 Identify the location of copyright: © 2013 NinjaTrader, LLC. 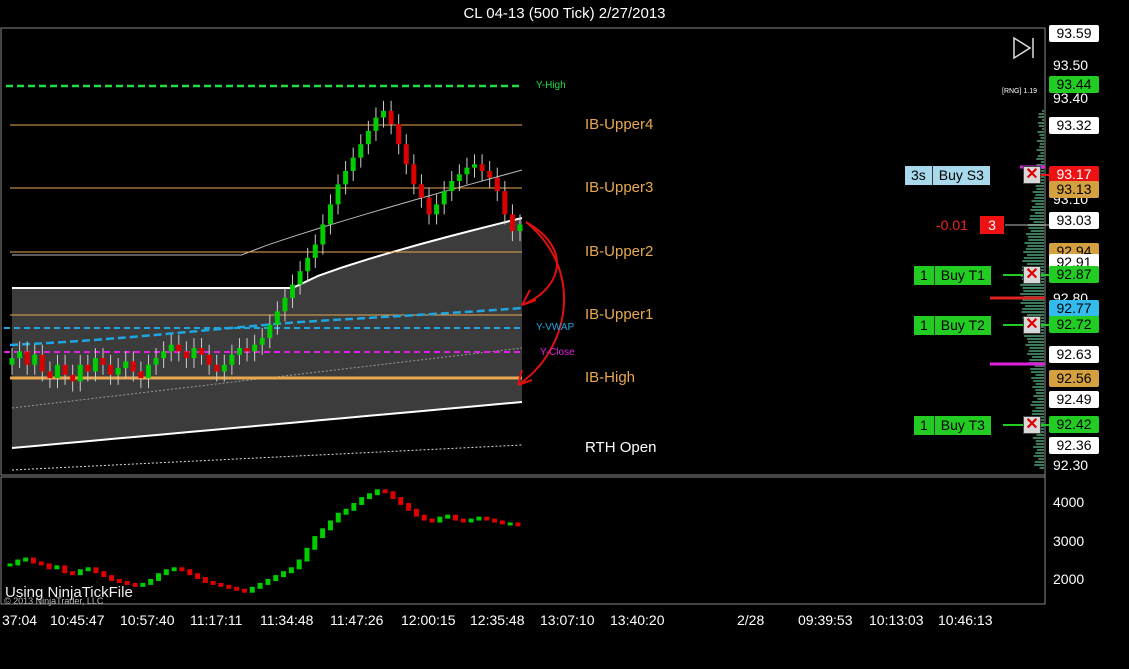
(54, 601).